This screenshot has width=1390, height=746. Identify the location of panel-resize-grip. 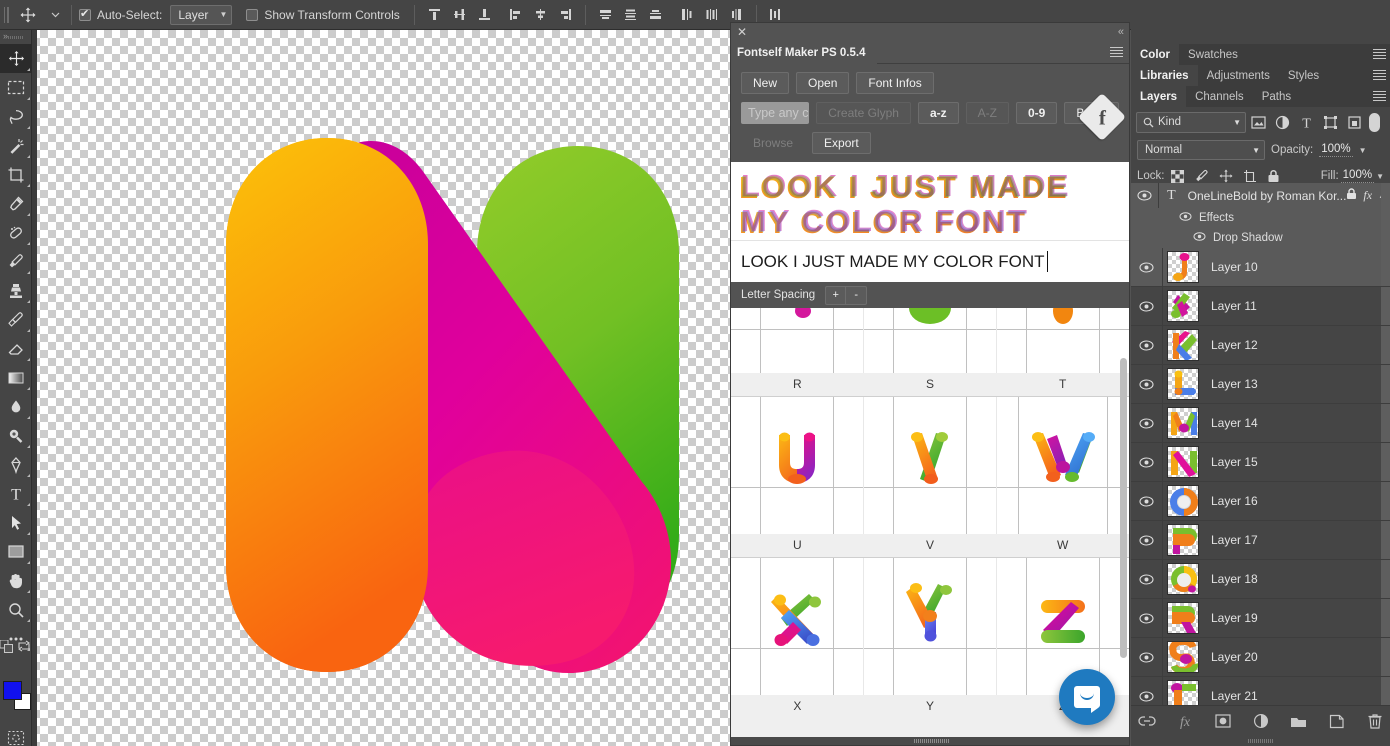
(1260, 740).